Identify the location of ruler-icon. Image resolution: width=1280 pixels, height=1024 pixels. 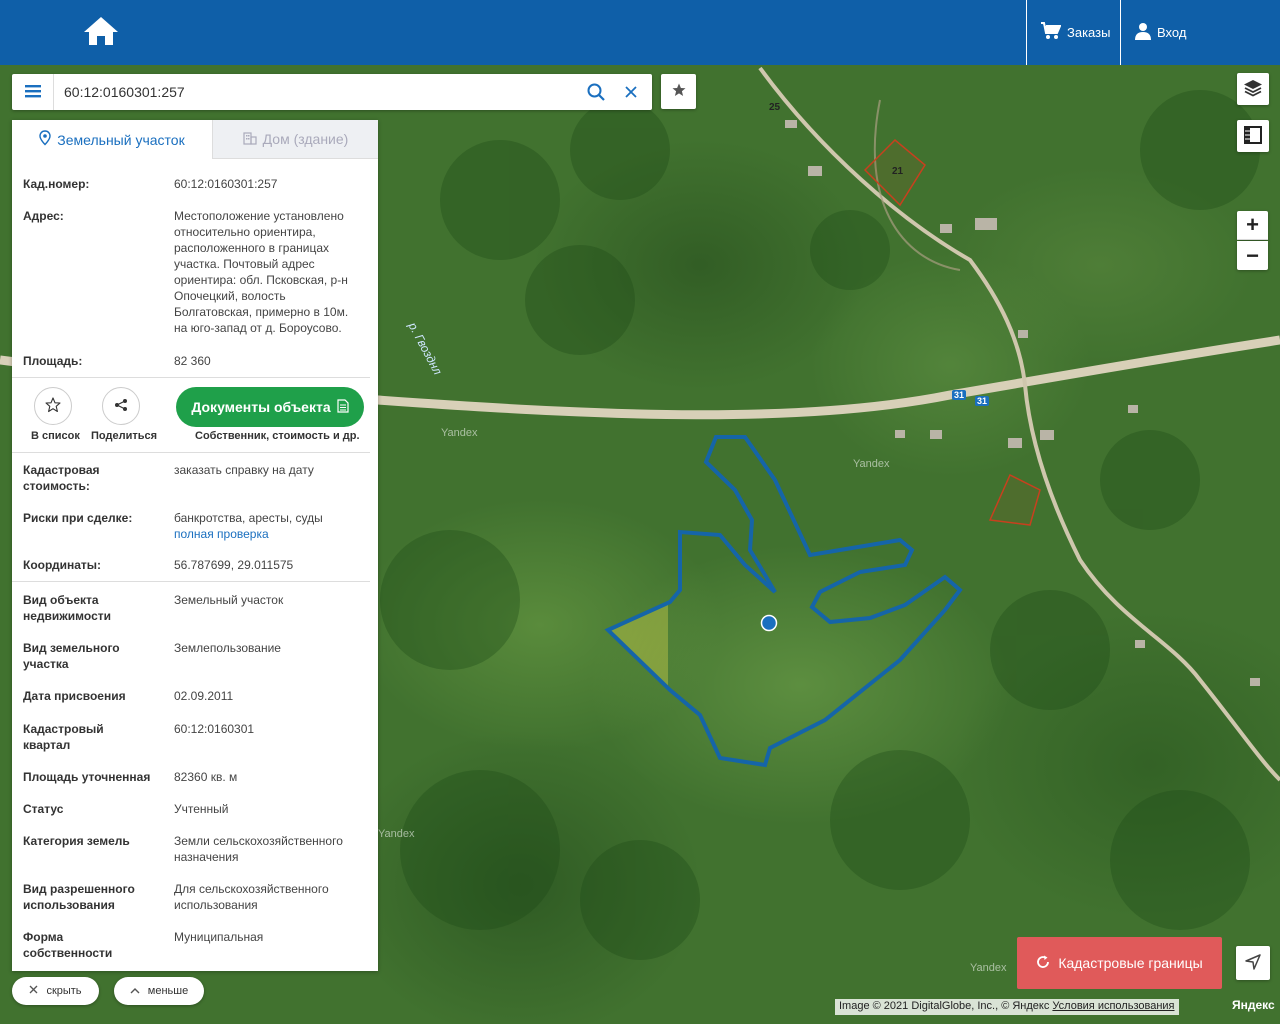
(1253, 136).